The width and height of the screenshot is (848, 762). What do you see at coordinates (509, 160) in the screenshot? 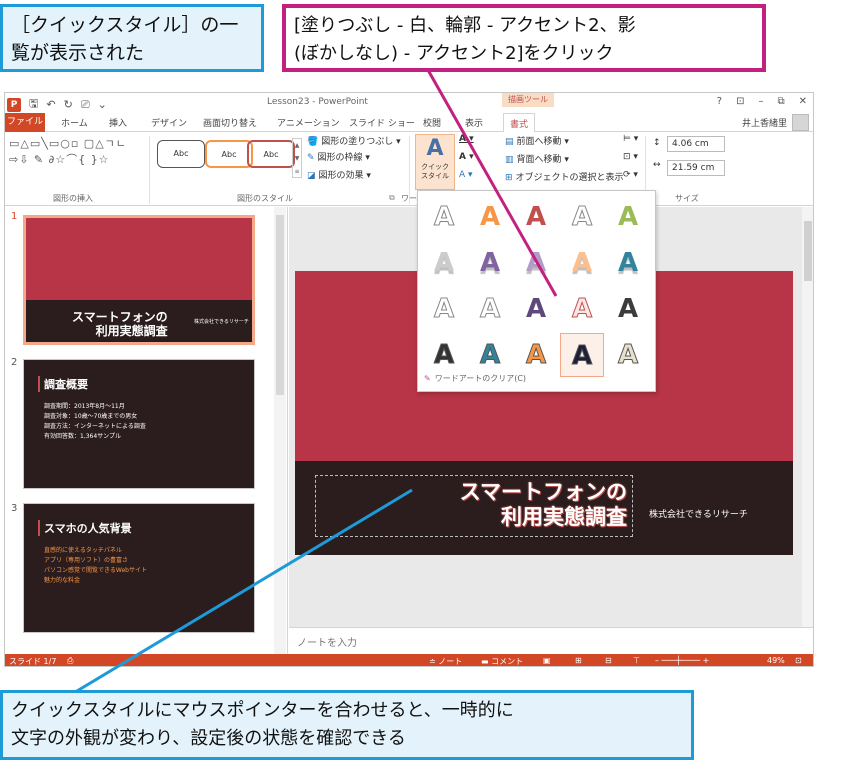
I see `send-backward-icon: ▥` at bounding box center [509, 160].